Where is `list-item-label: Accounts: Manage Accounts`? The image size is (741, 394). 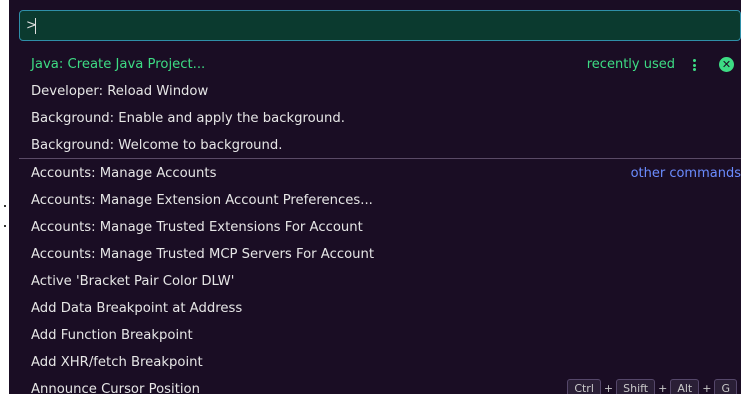 list-item-label: Accounts: Manage Accounts is located at coordinates (124, 173).